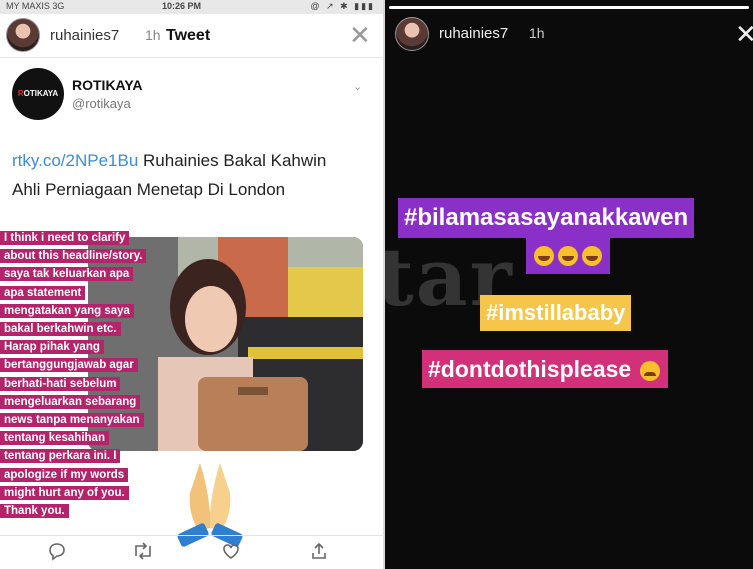 This screenshot has width=753, height=569. What do you see at coordinates (60, 456) in the screenshot?
I see `caption-line: tentang perkara ini. I` at bounding box center [60, 456].